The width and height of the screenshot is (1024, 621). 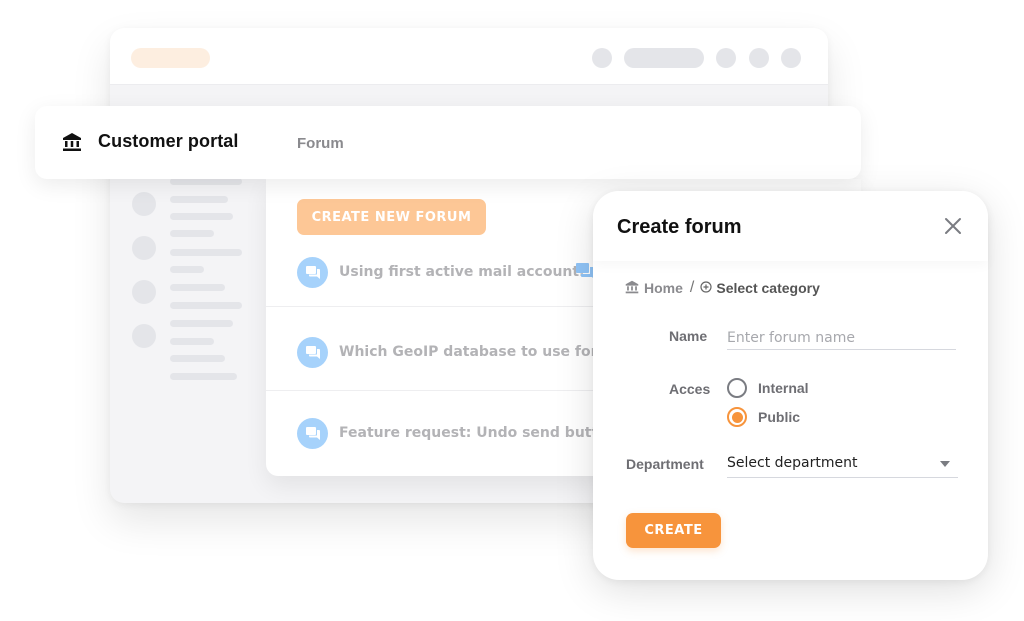 I want to click on name-label: Name, so click(x=688, y=336).